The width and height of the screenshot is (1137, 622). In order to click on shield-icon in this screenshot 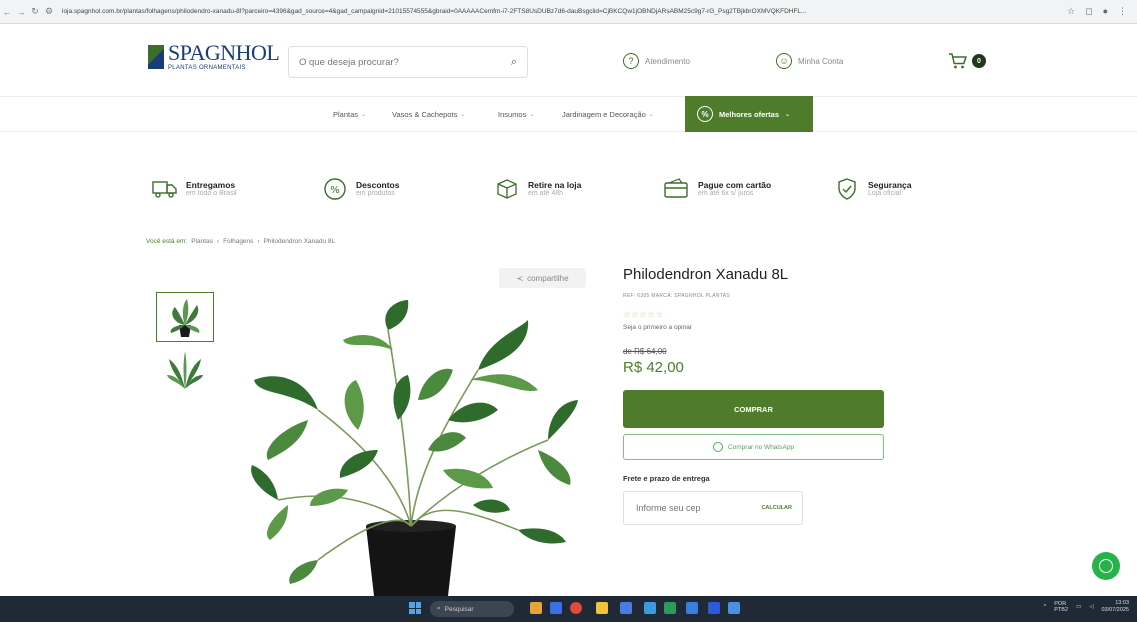, I will do `click(847, 189)`.